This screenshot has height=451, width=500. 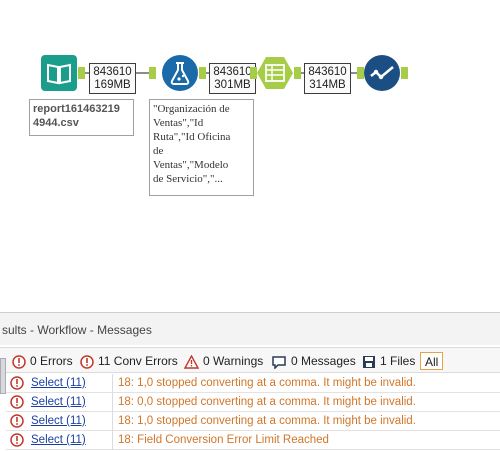 I want to click on browse-tool, so click(x=382, y=73).